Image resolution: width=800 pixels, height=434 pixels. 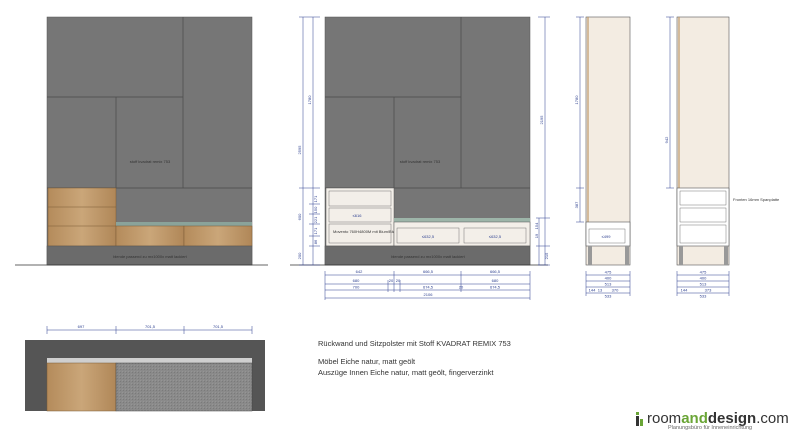 What do you see at coordinates (495, 280) in the screenshot?
I see `dim-row2-d: 680` at bounding box center [495, 280].